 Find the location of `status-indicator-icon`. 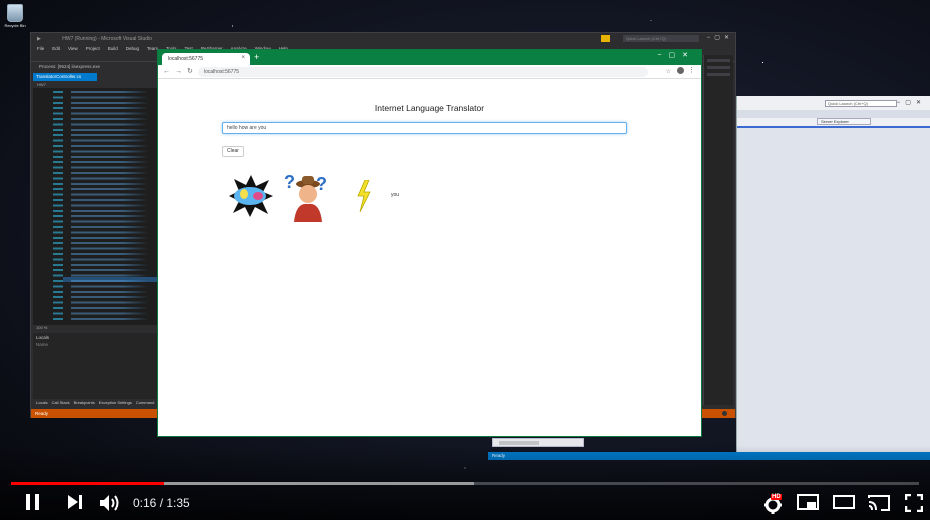

status-indicator-icon is located at coordinates (724, 413).